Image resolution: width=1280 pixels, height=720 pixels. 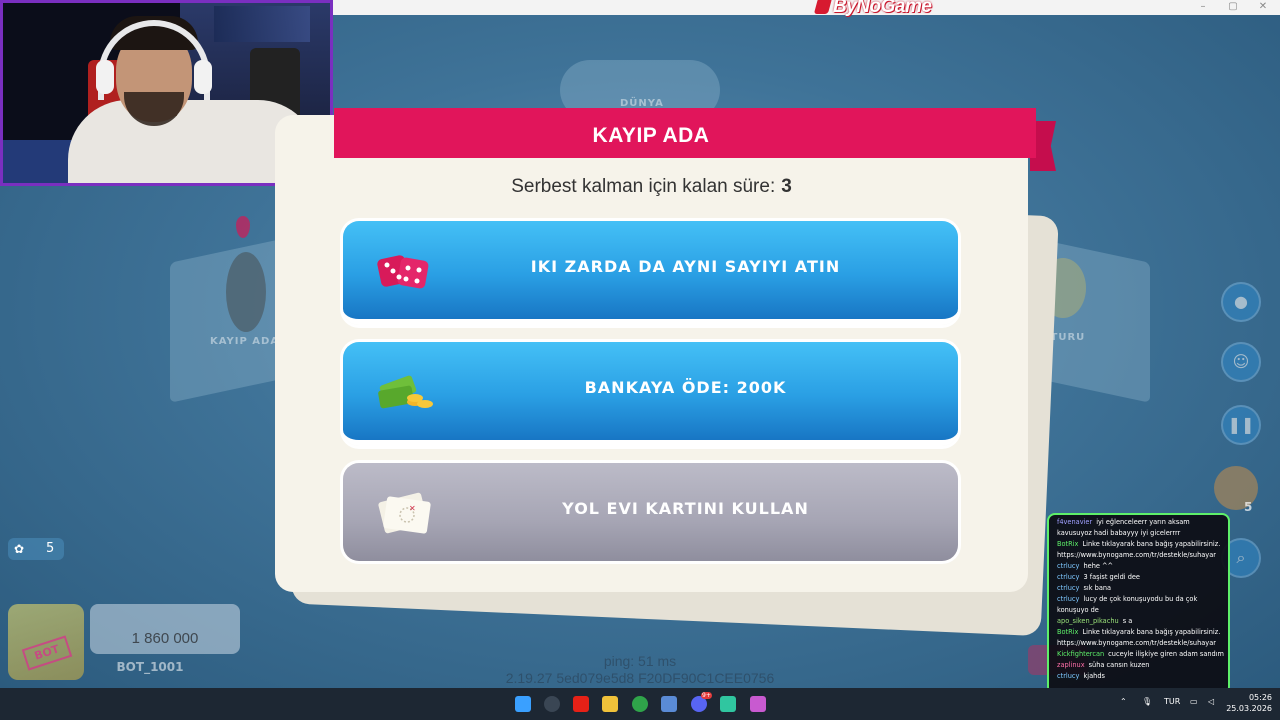 I want to click on discord-badge: 9+, so click(x=706, y=695).